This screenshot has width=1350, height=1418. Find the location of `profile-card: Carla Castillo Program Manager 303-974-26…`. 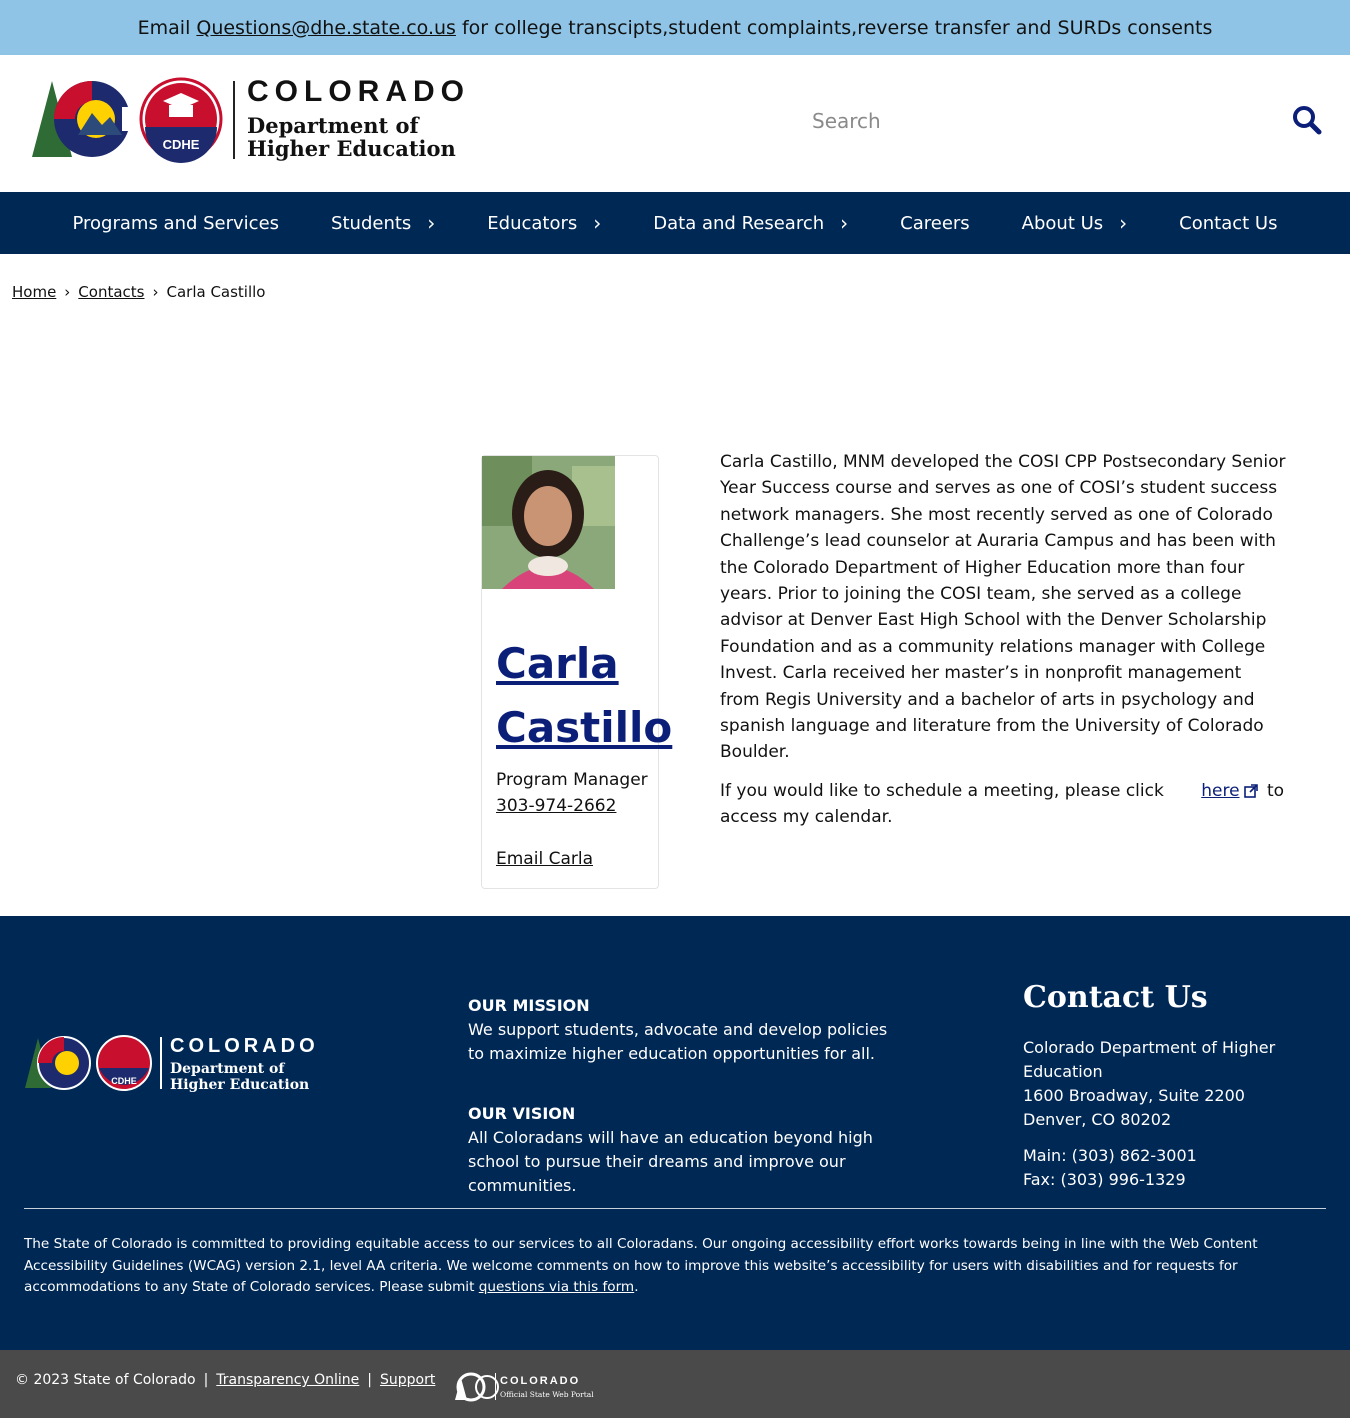

profile-card: Carla Castillo Program Manager 303-974-26… is located at coordinates (576, 672).